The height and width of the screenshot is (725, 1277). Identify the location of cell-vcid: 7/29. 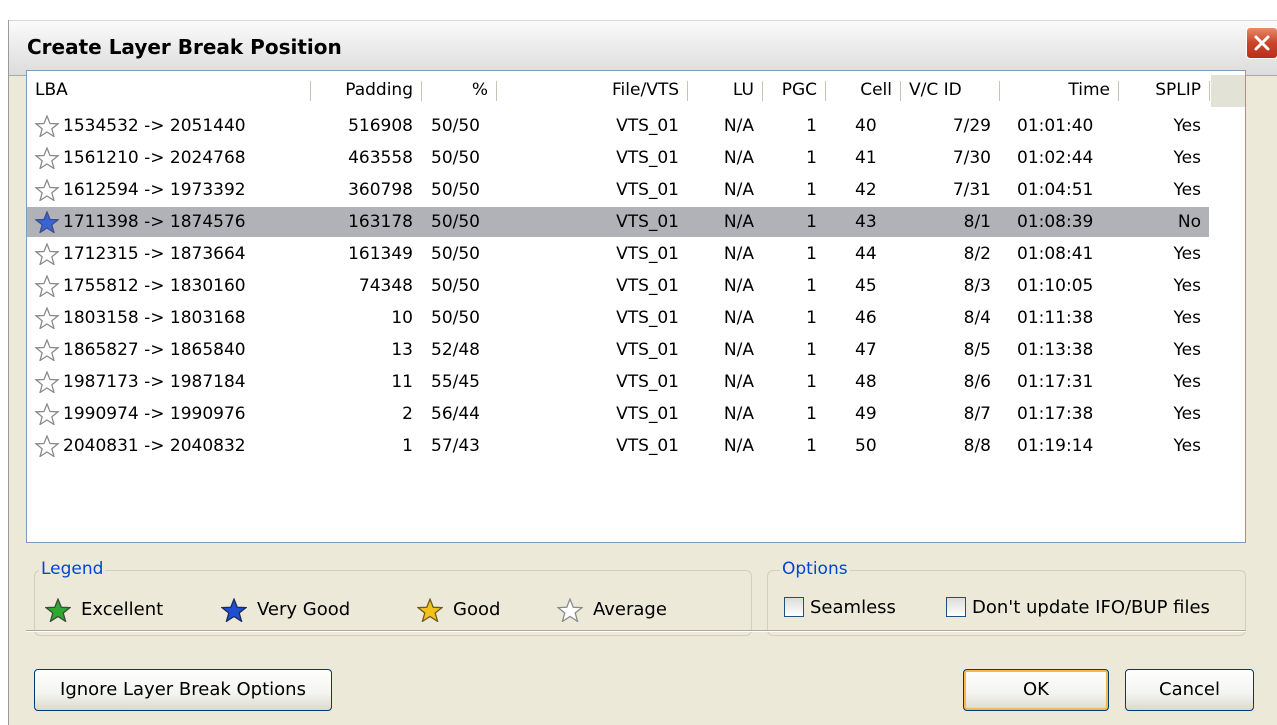
(971, 126).